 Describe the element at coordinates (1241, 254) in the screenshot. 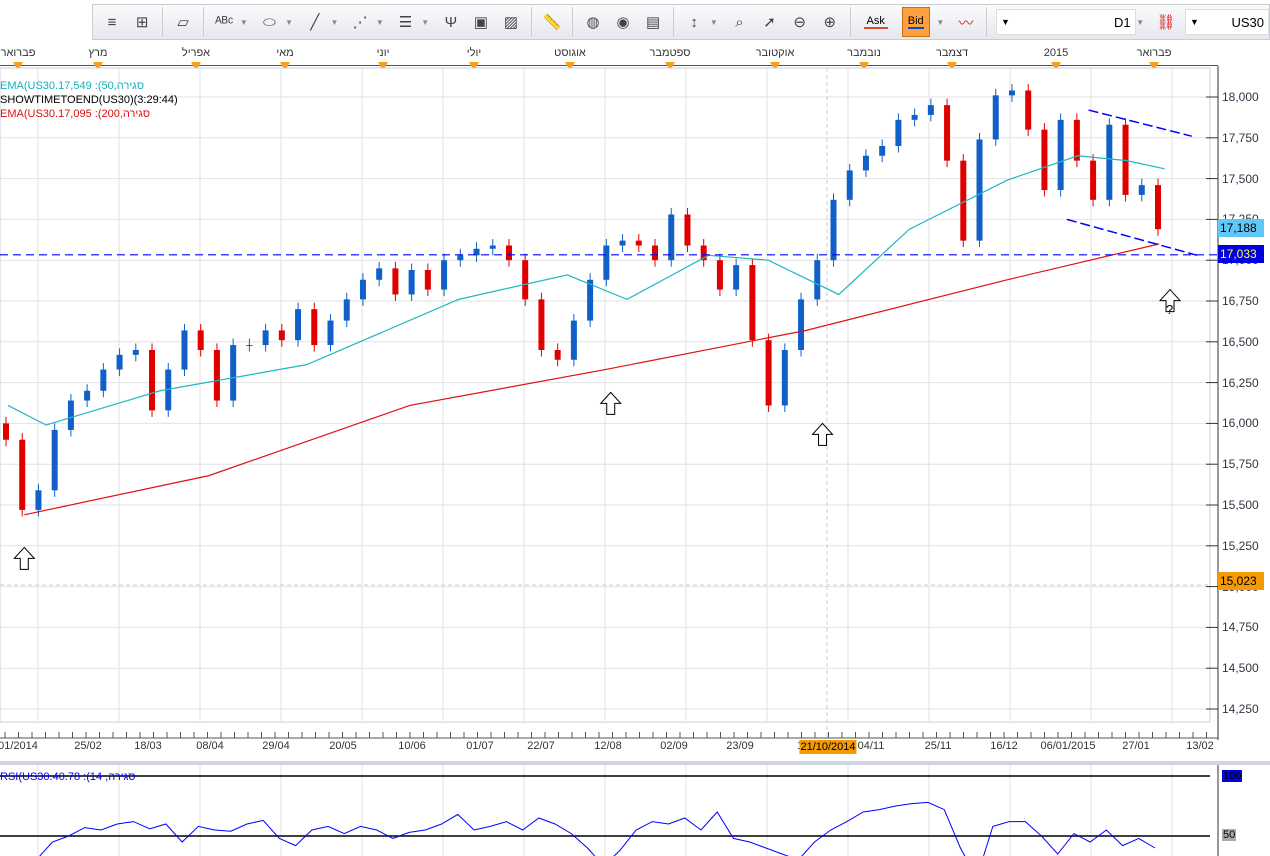

I see `hline-price-label: 17,033` at that location.